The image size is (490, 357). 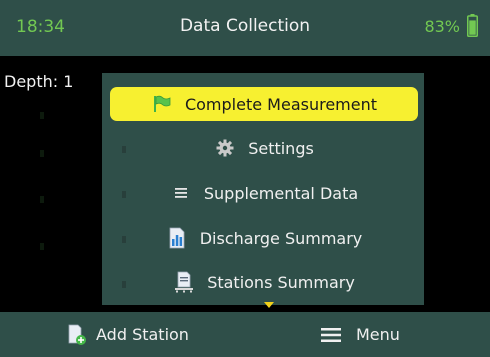 What do you see at coordinates (177, 238) in the screenshot?
I see `chart-document-icon` at bounding box center [177, 238].